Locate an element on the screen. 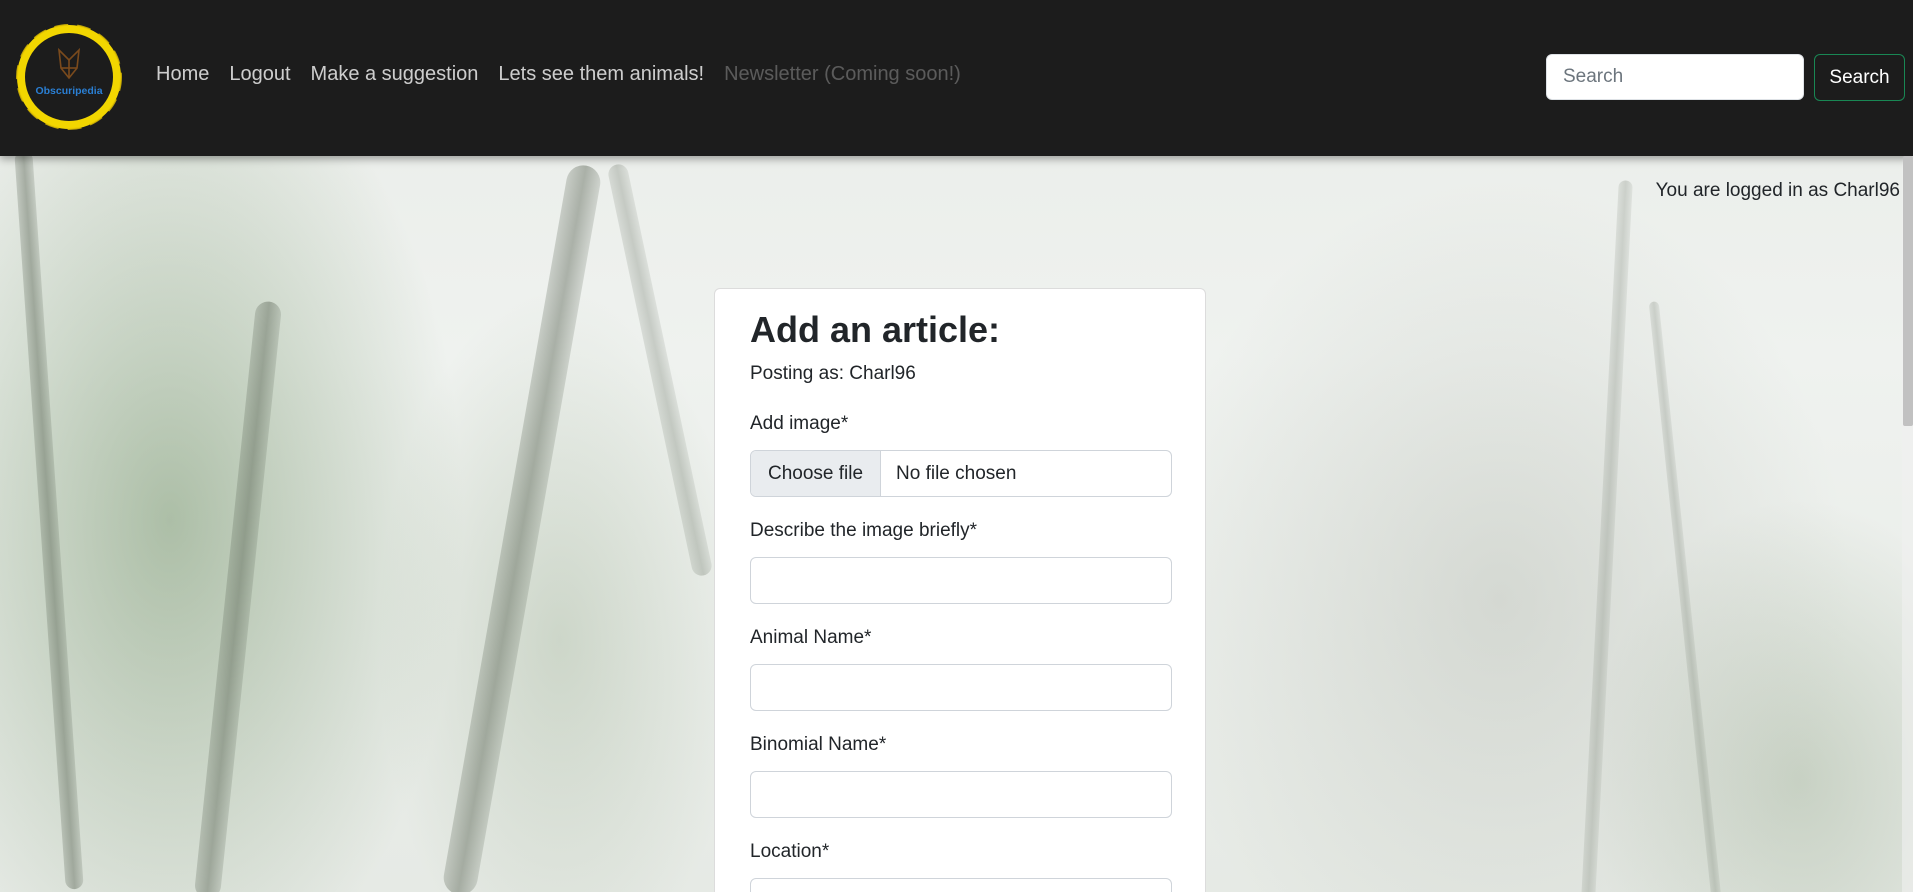  binomial-name-label: Binomial Name* is located at coordinates (818, 744).